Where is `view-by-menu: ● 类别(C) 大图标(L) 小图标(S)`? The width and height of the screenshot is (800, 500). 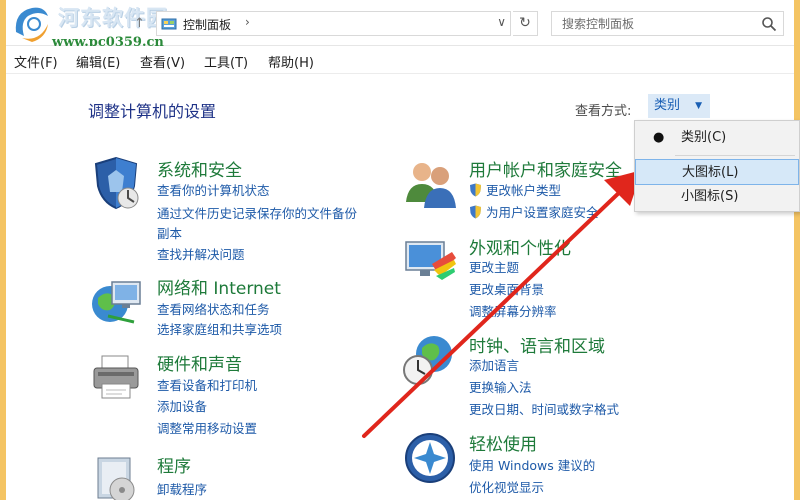
view-by-menu: ● 类别(C) 大图标(L) 小图标(S) is located at coordinates (717, 166).